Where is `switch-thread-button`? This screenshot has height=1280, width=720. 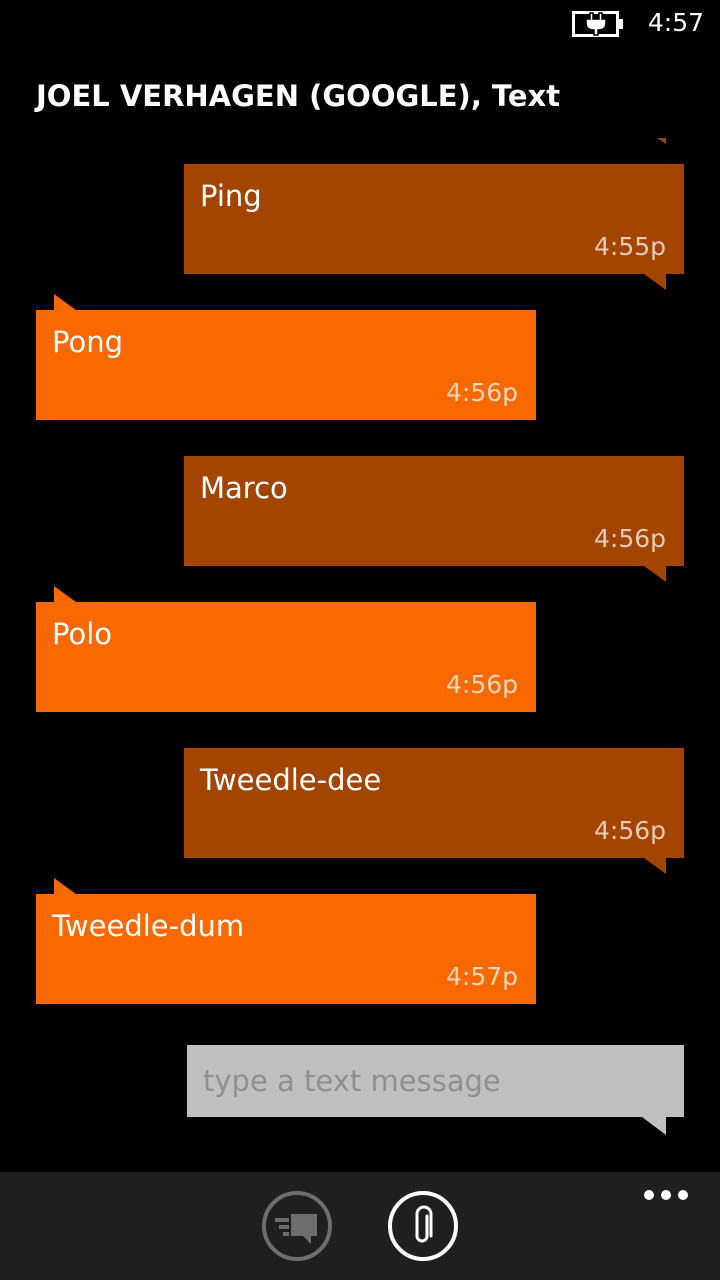
switch-thread-button is located at coordinates (297, 1226).